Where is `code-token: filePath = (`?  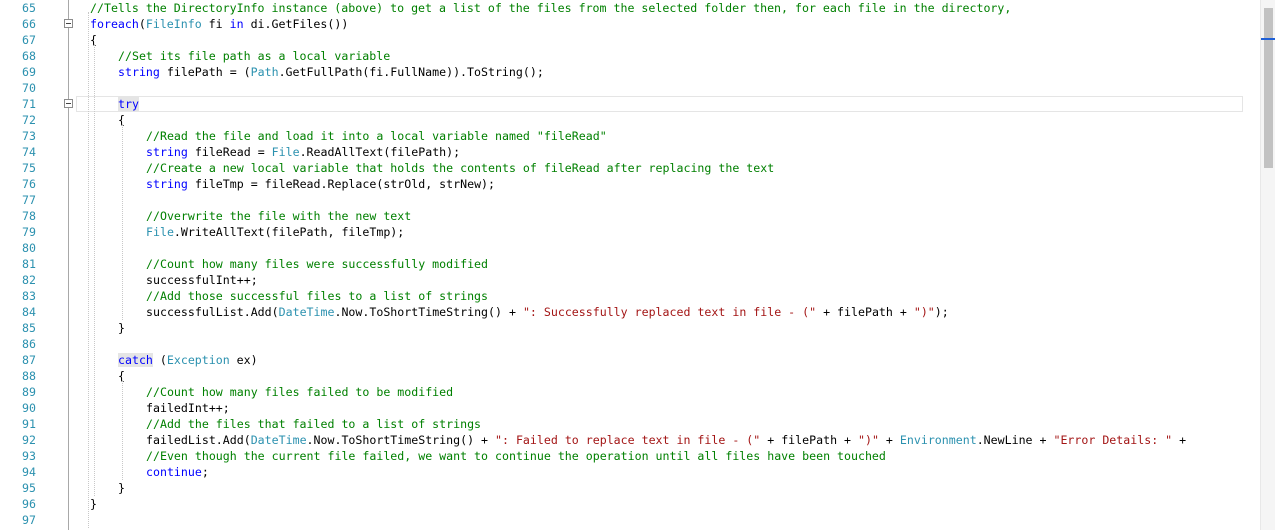 code-token: filePath = ( is located at coordinates (205, 72).